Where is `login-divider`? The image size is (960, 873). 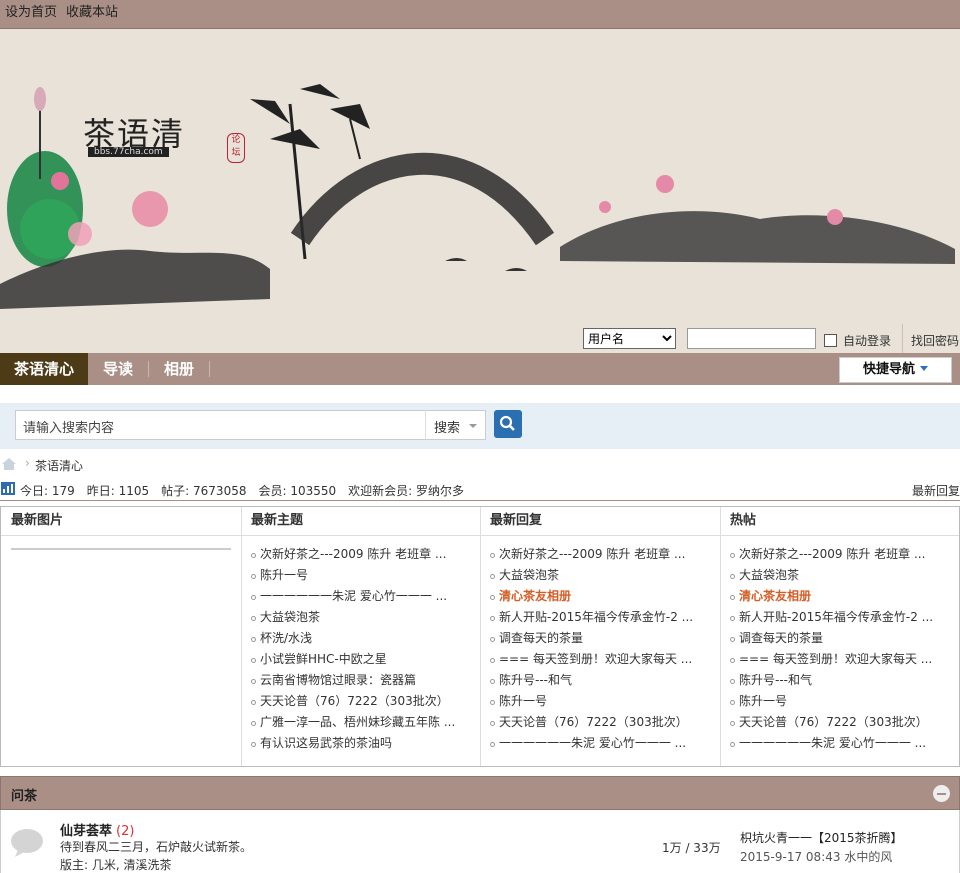
login-divider is located at coordinates (902, 338).